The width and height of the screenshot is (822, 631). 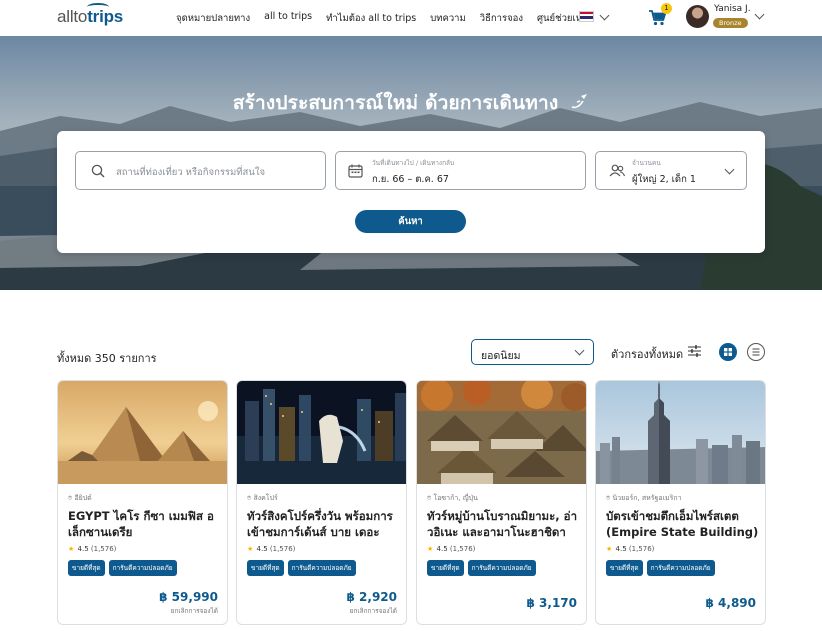 I want to click on card-location: ⌾ อียิปต์, so click(x=80, y=498).